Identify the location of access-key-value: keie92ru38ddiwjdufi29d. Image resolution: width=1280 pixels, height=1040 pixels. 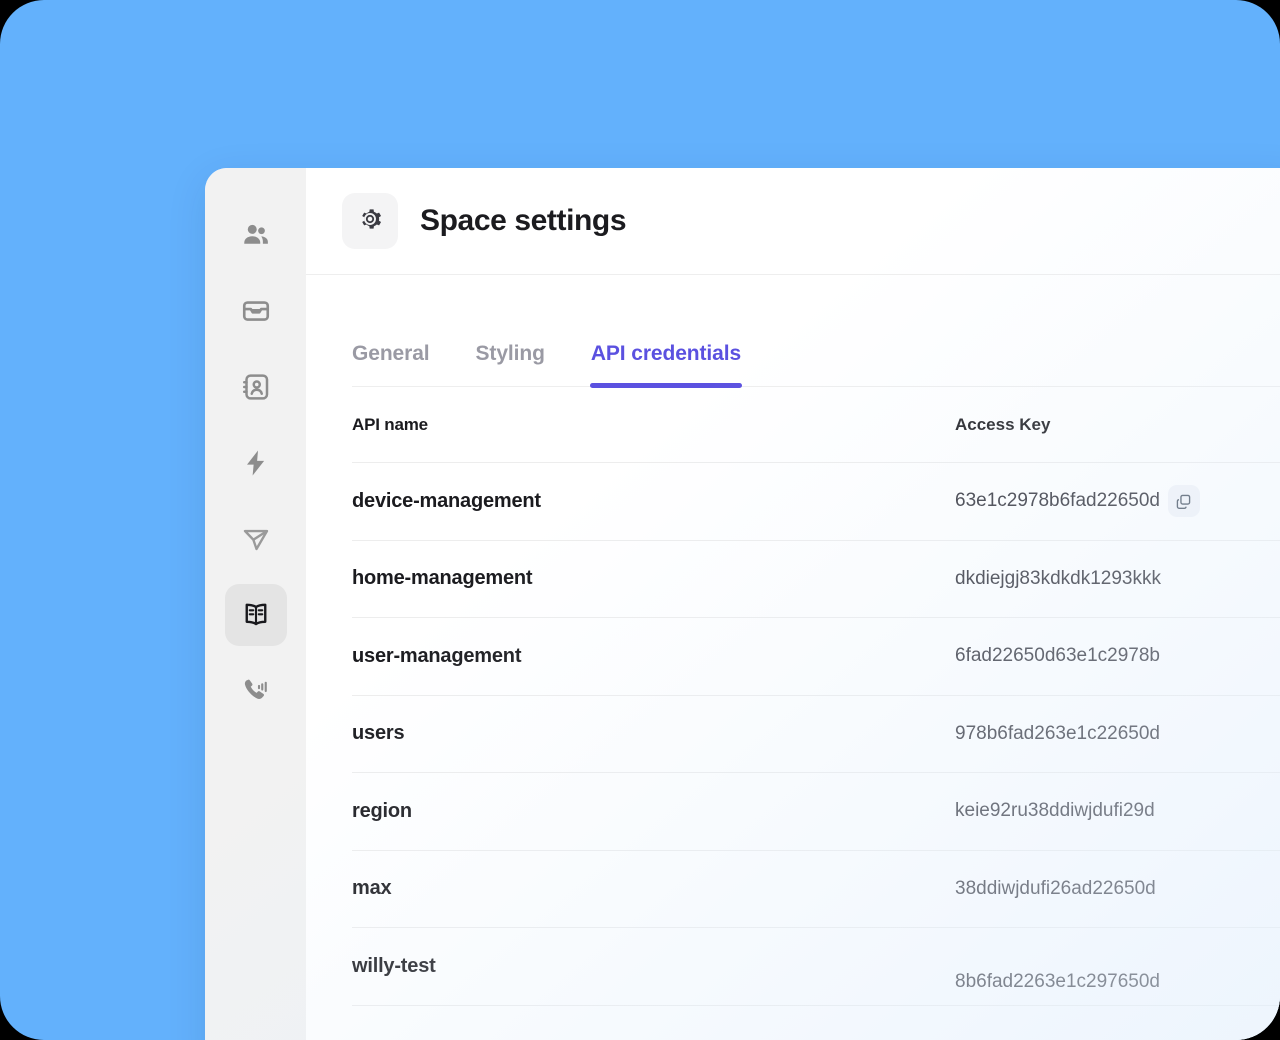
(1055, 811).